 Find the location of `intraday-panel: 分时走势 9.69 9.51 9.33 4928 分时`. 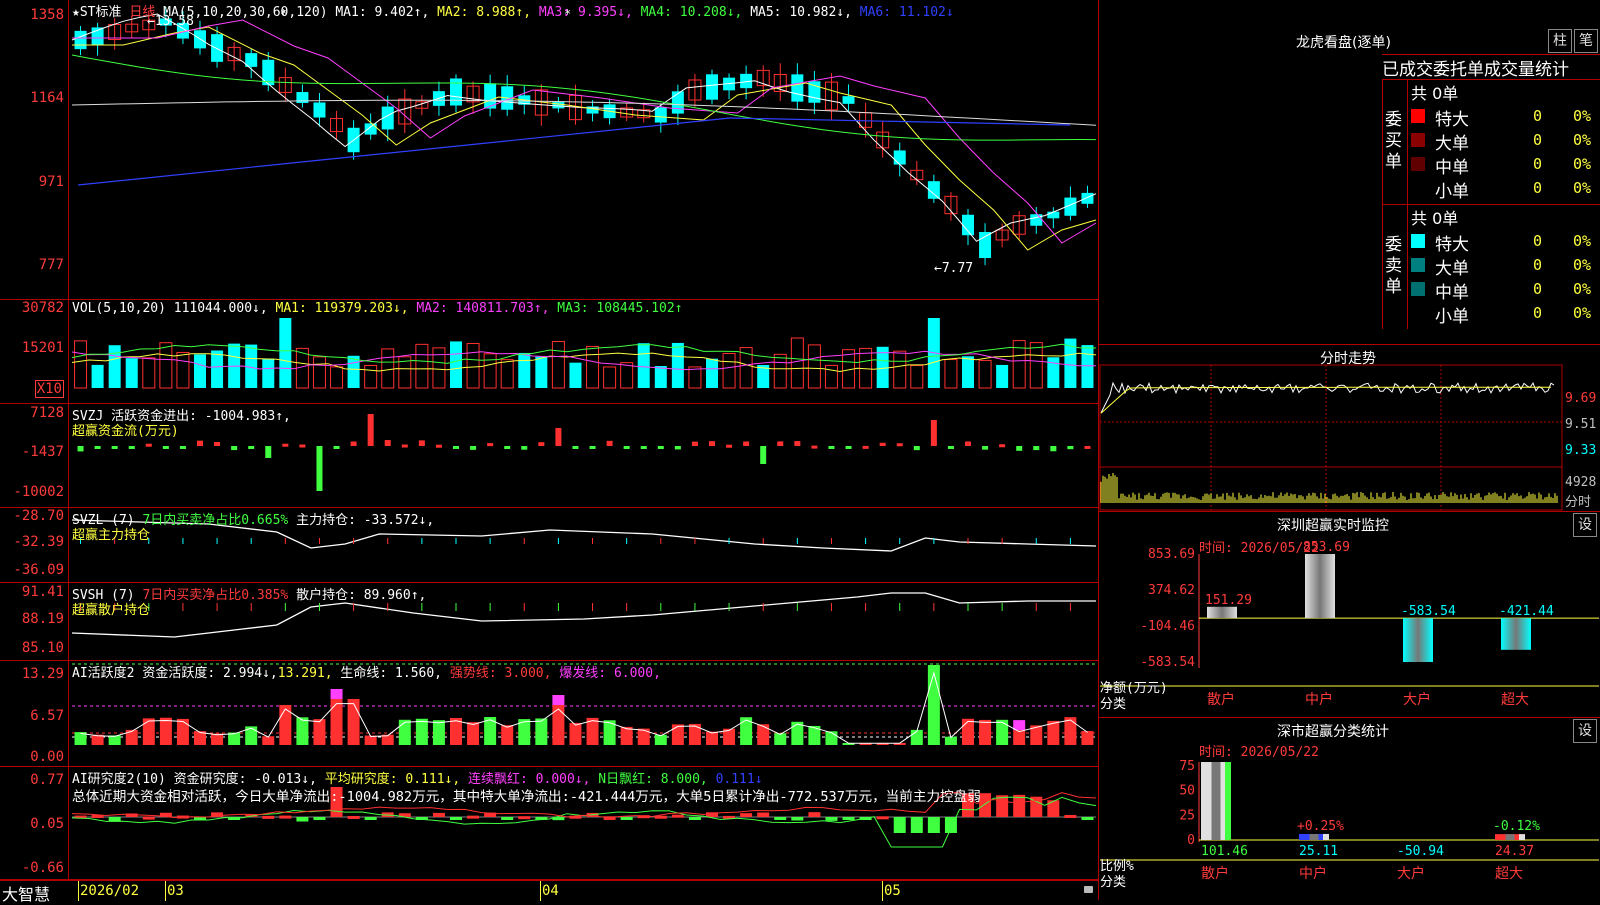

intraday-panel: 分时走势 9.69 9.51 9.33 4928 分时 is located at coordinates (1349, 428).